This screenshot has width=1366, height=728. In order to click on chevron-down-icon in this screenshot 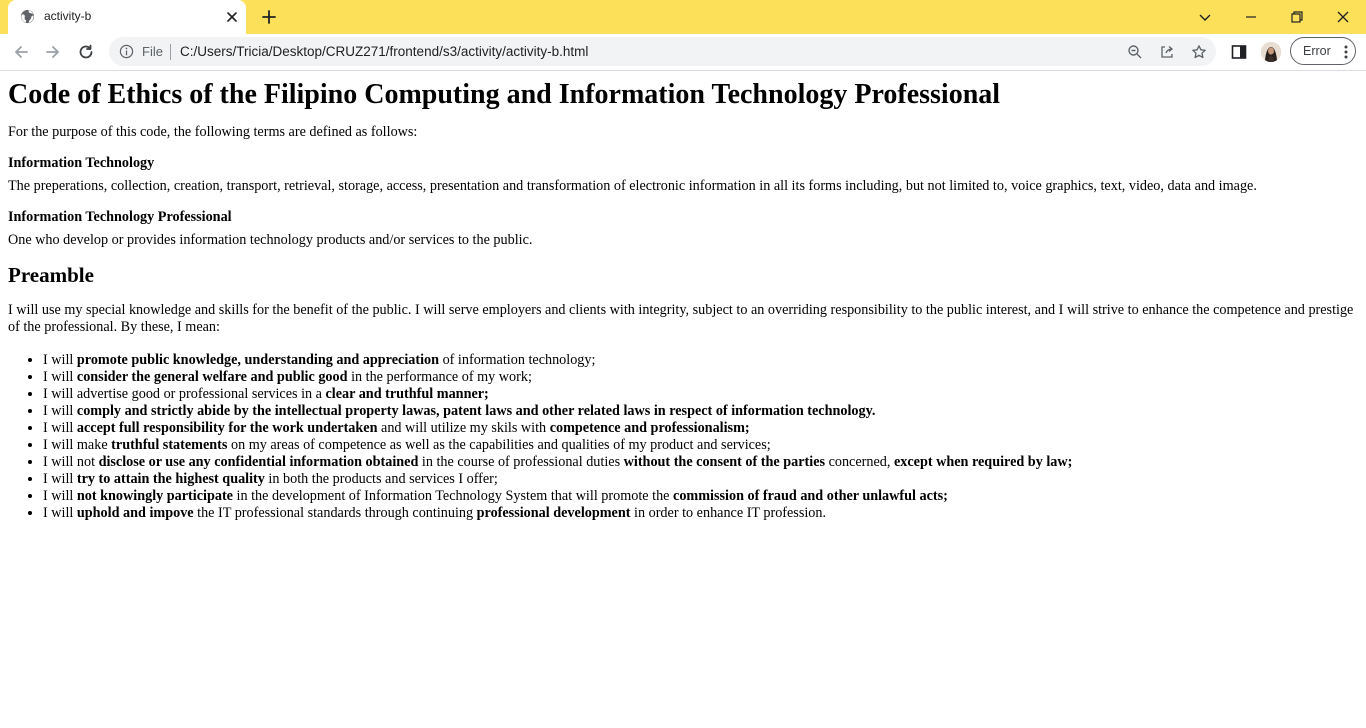, I will do `click(1205, 17)`.